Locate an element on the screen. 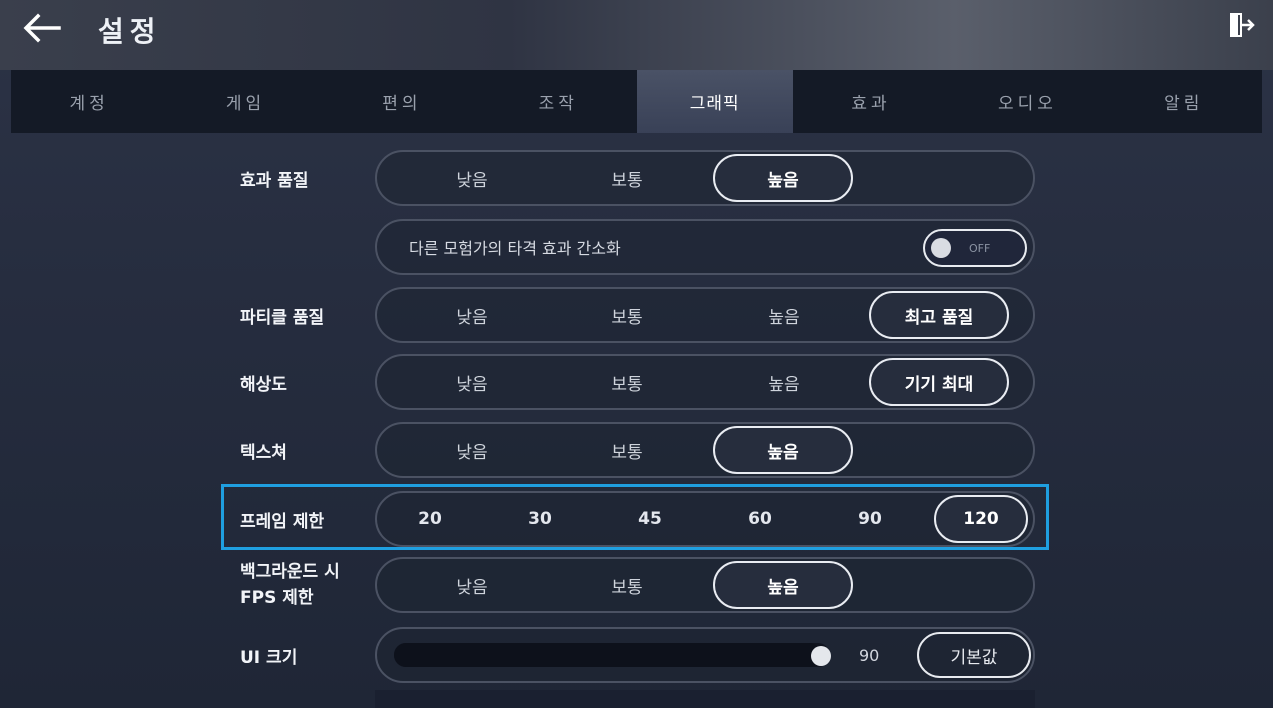  background-fps-label-line1: 백그라운드 시 is located at coordinates (290, 572).